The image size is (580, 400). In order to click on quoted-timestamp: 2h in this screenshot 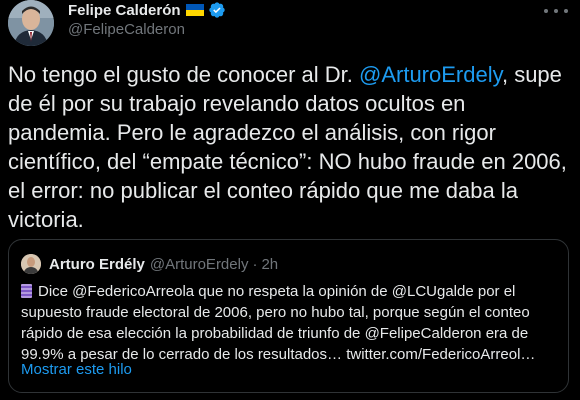, I will do `click(269, 264)`.